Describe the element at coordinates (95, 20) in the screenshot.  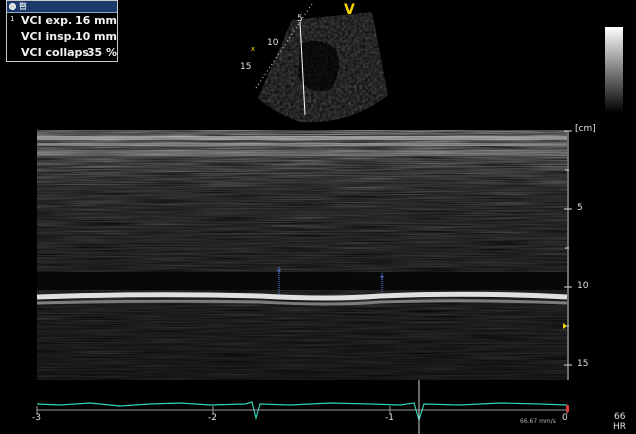
I see `measurement-value: 16 mm` at that location.